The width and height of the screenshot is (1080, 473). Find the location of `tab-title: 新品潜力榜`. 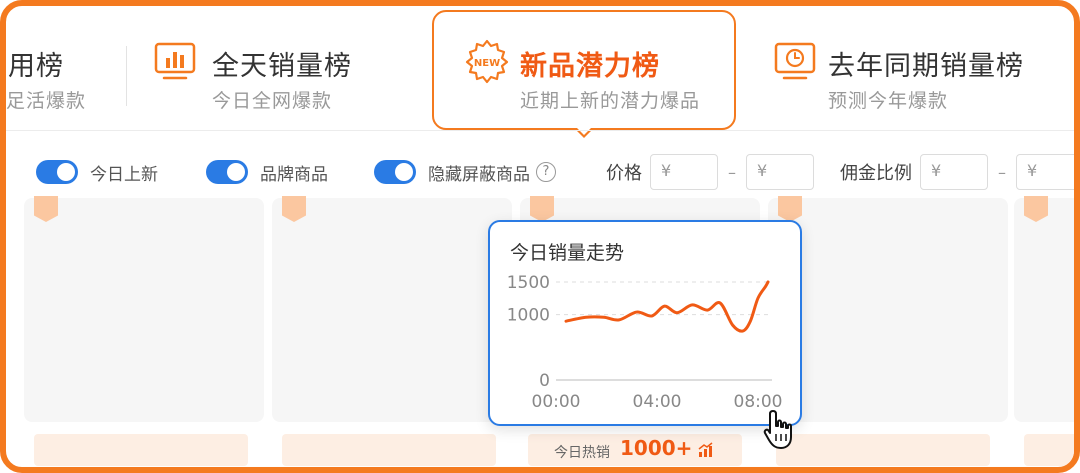

tab-title: 新品潜力榜 is located at coordinates (590, 66).